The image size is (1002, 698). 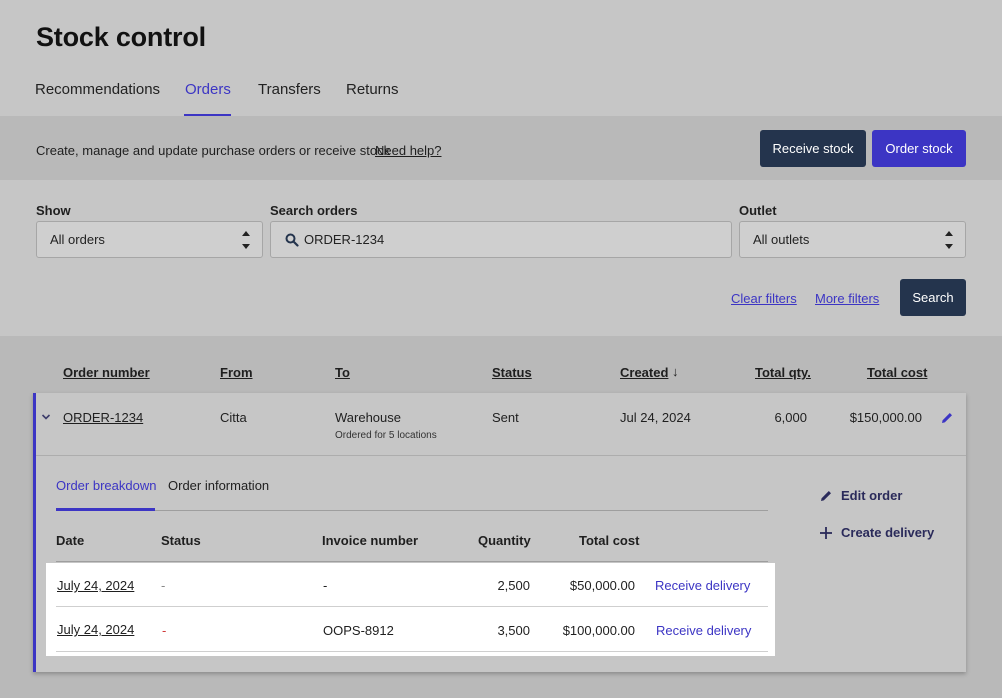 I want to click on order-row-divider, so click(x=501, y=455).